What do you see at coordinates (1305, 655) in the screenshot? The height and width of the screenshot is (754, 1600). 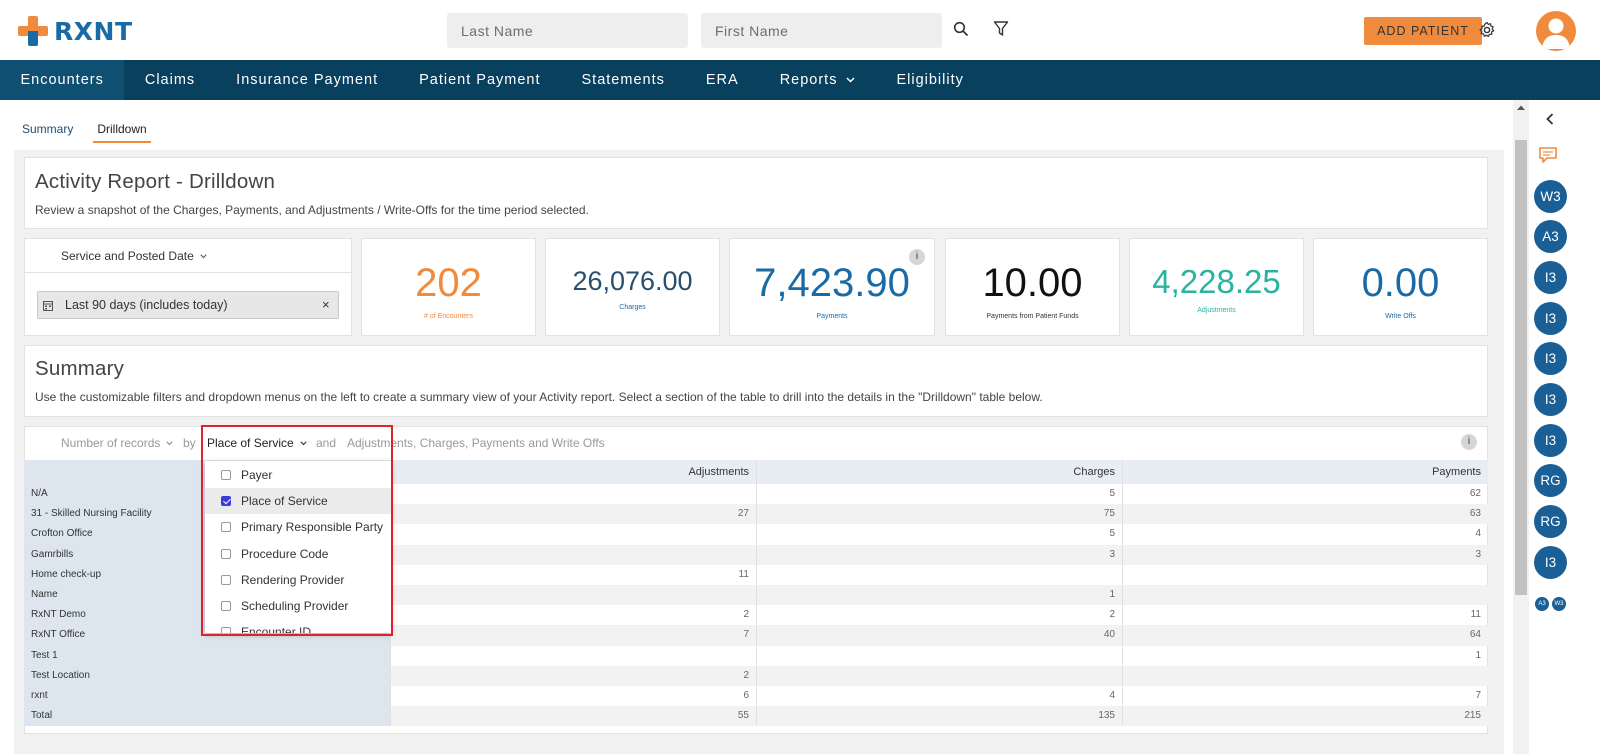 I see `payments-cell: 1` at bounding box center [1305, 655].